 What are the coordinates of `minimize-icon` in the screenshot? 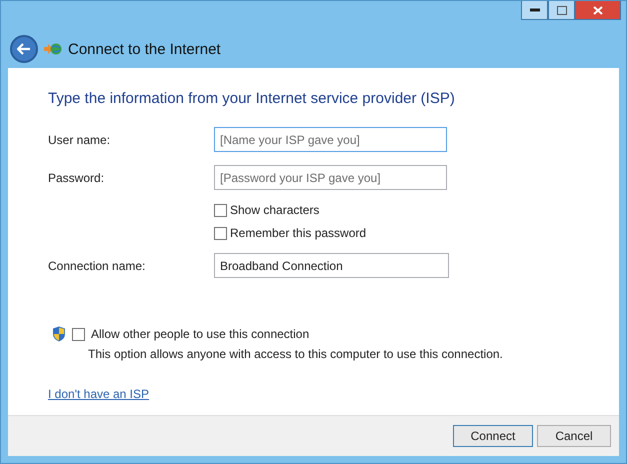 It's located at (535, 10).